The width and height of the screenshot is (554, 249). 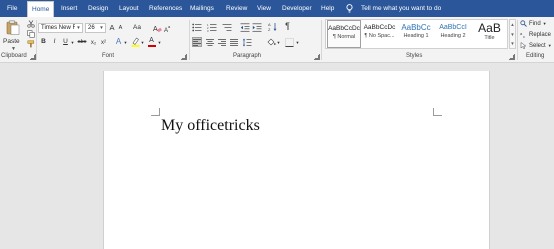 What do you see at coordinates (78, 28) in the screenshot?
I see `font-name-dropdown-arrow: ▼` at bounding box center [78, 28].